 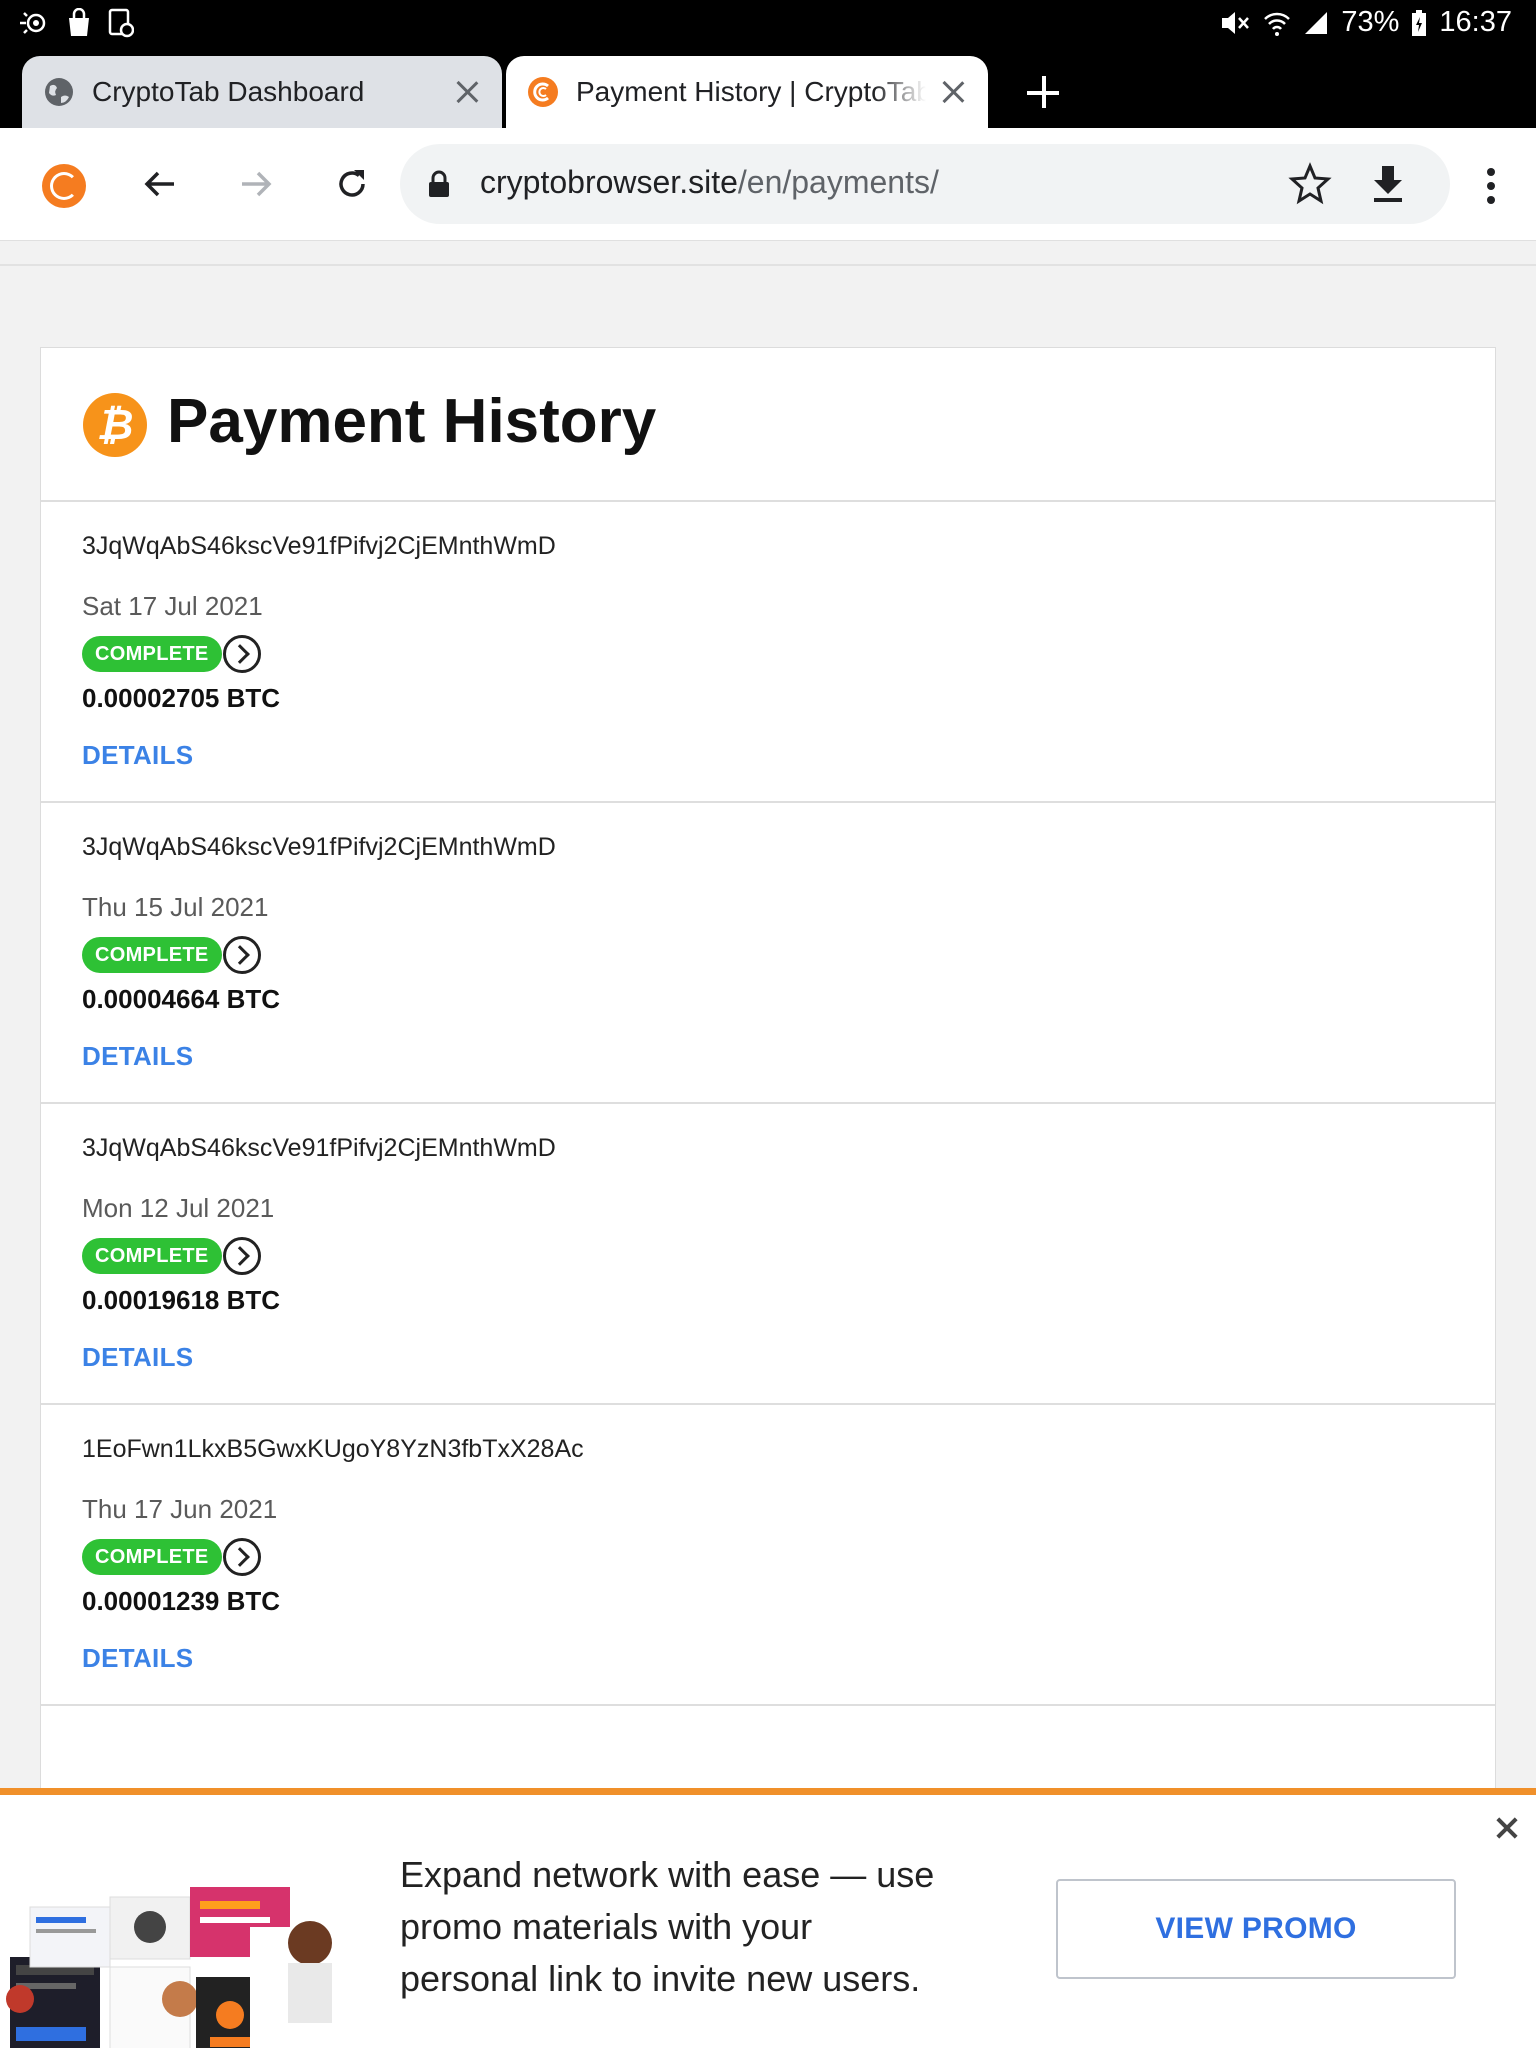 I want to click on cryptotab-icon, so click(x=543, y=92).